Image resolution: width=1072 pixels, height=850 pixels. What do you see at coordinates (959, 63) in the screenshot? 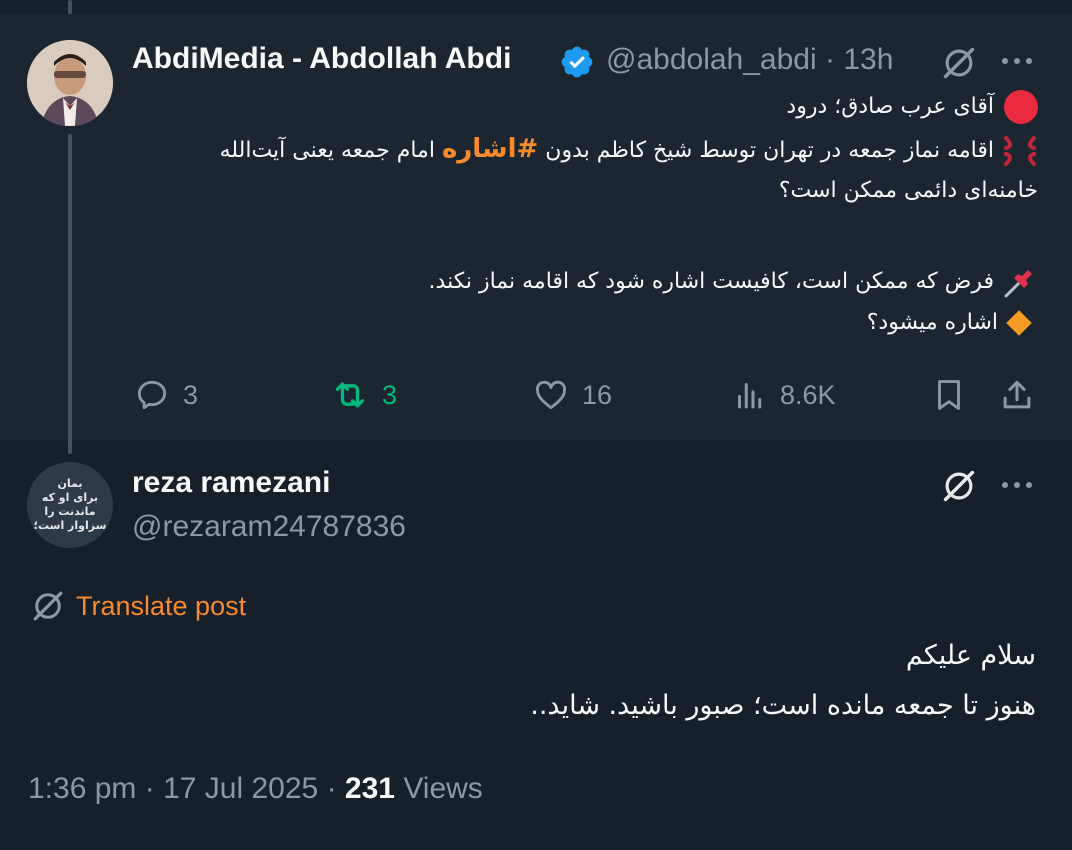
I see `grok-icon` at bounding box center [959, 63].